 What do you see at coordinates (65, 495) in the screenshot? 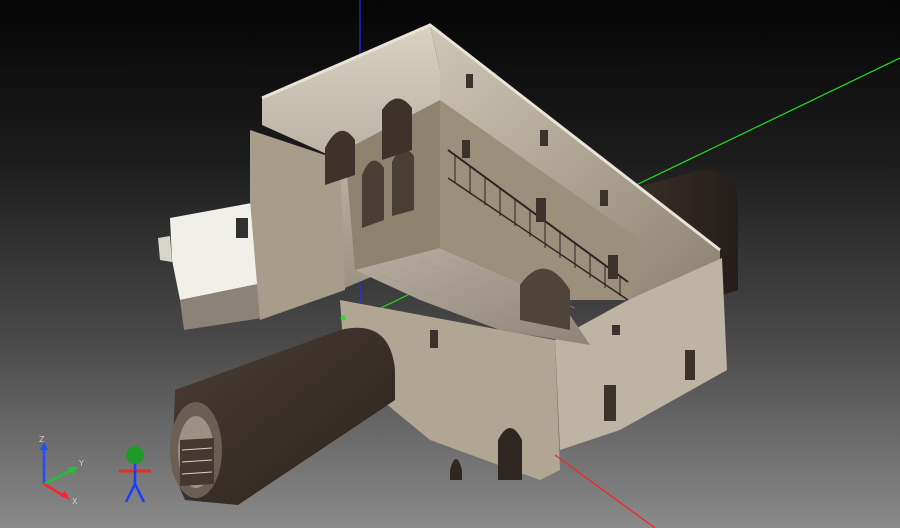
I see `triad-x-arrow-icon` at bounding box center [65, 495].